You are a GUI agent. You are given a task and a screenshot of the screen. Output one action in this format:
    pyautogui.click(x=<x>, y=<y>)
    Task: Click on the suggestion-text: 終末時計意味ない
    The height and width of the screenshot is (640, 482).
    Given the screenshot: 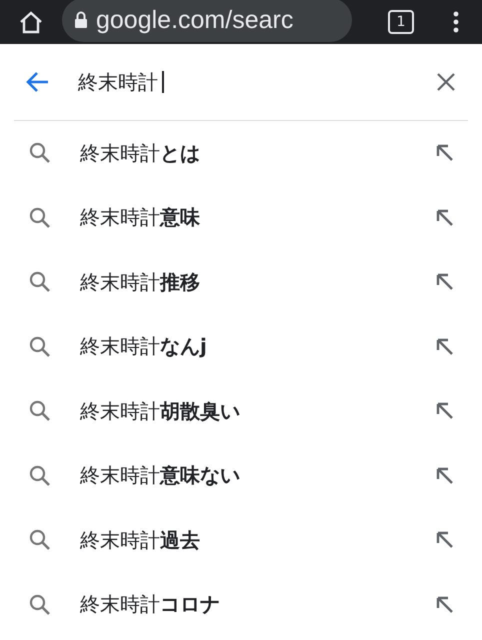 What is the action you would take?
    pyautogui.click(x=258, y=476)
    